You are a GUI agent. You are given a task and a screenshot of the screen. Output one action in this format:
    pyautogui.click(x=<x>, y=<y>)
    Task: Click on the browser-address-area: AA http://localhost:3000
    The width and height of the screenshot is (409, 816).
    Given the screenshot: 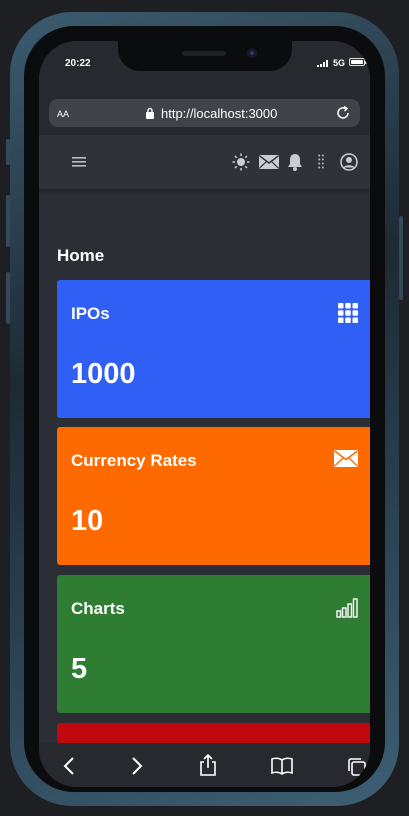 What is the action you would take?
    pyautogui.click(x=204, y=110)
    